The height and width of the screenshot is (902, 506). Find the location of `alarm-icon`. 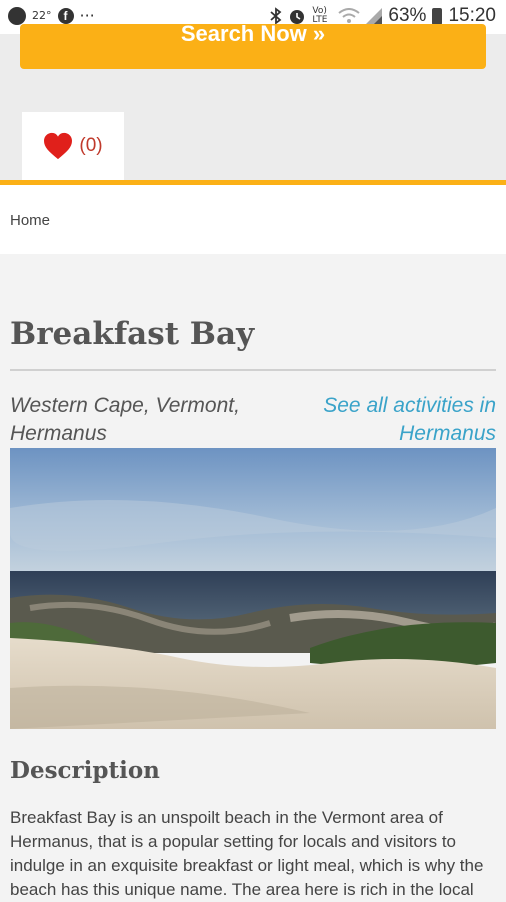

alarm-icon is located at coordinates (297, 17).